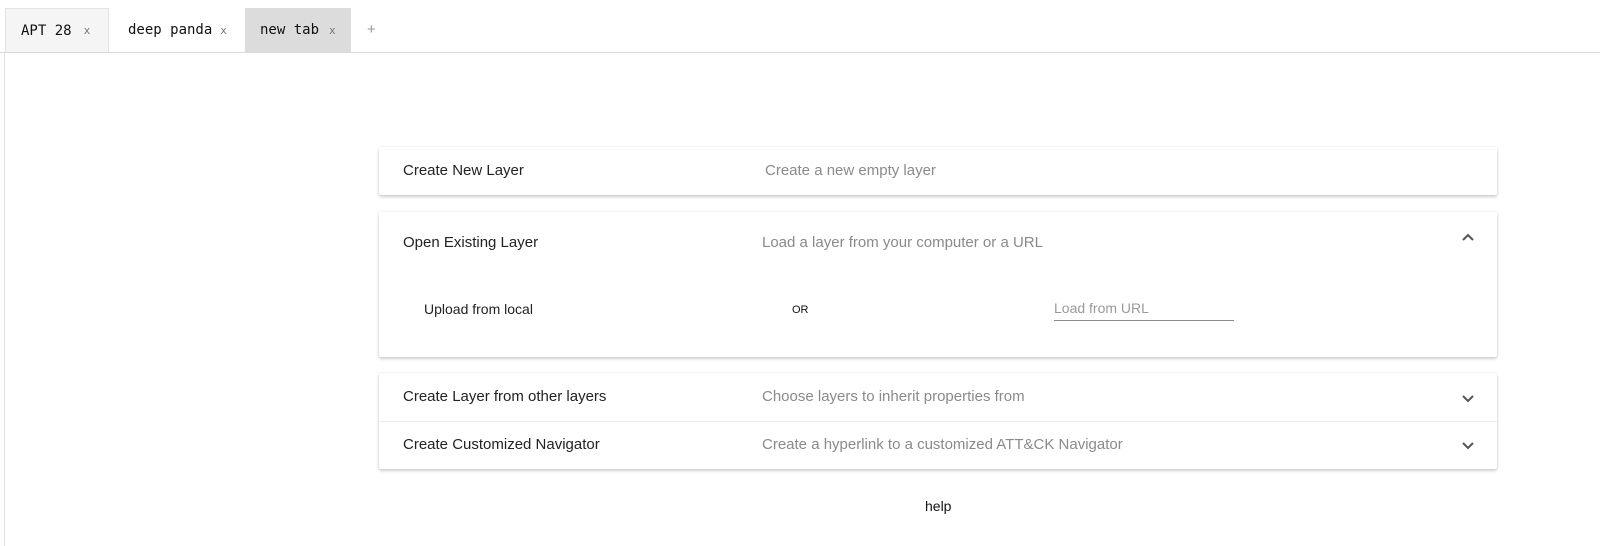 The image size is (1600, 546). What do you see at coordinates (371, 29) in the screenshot?
I see `add-tab-button: +` at bounding box center [371, 29].